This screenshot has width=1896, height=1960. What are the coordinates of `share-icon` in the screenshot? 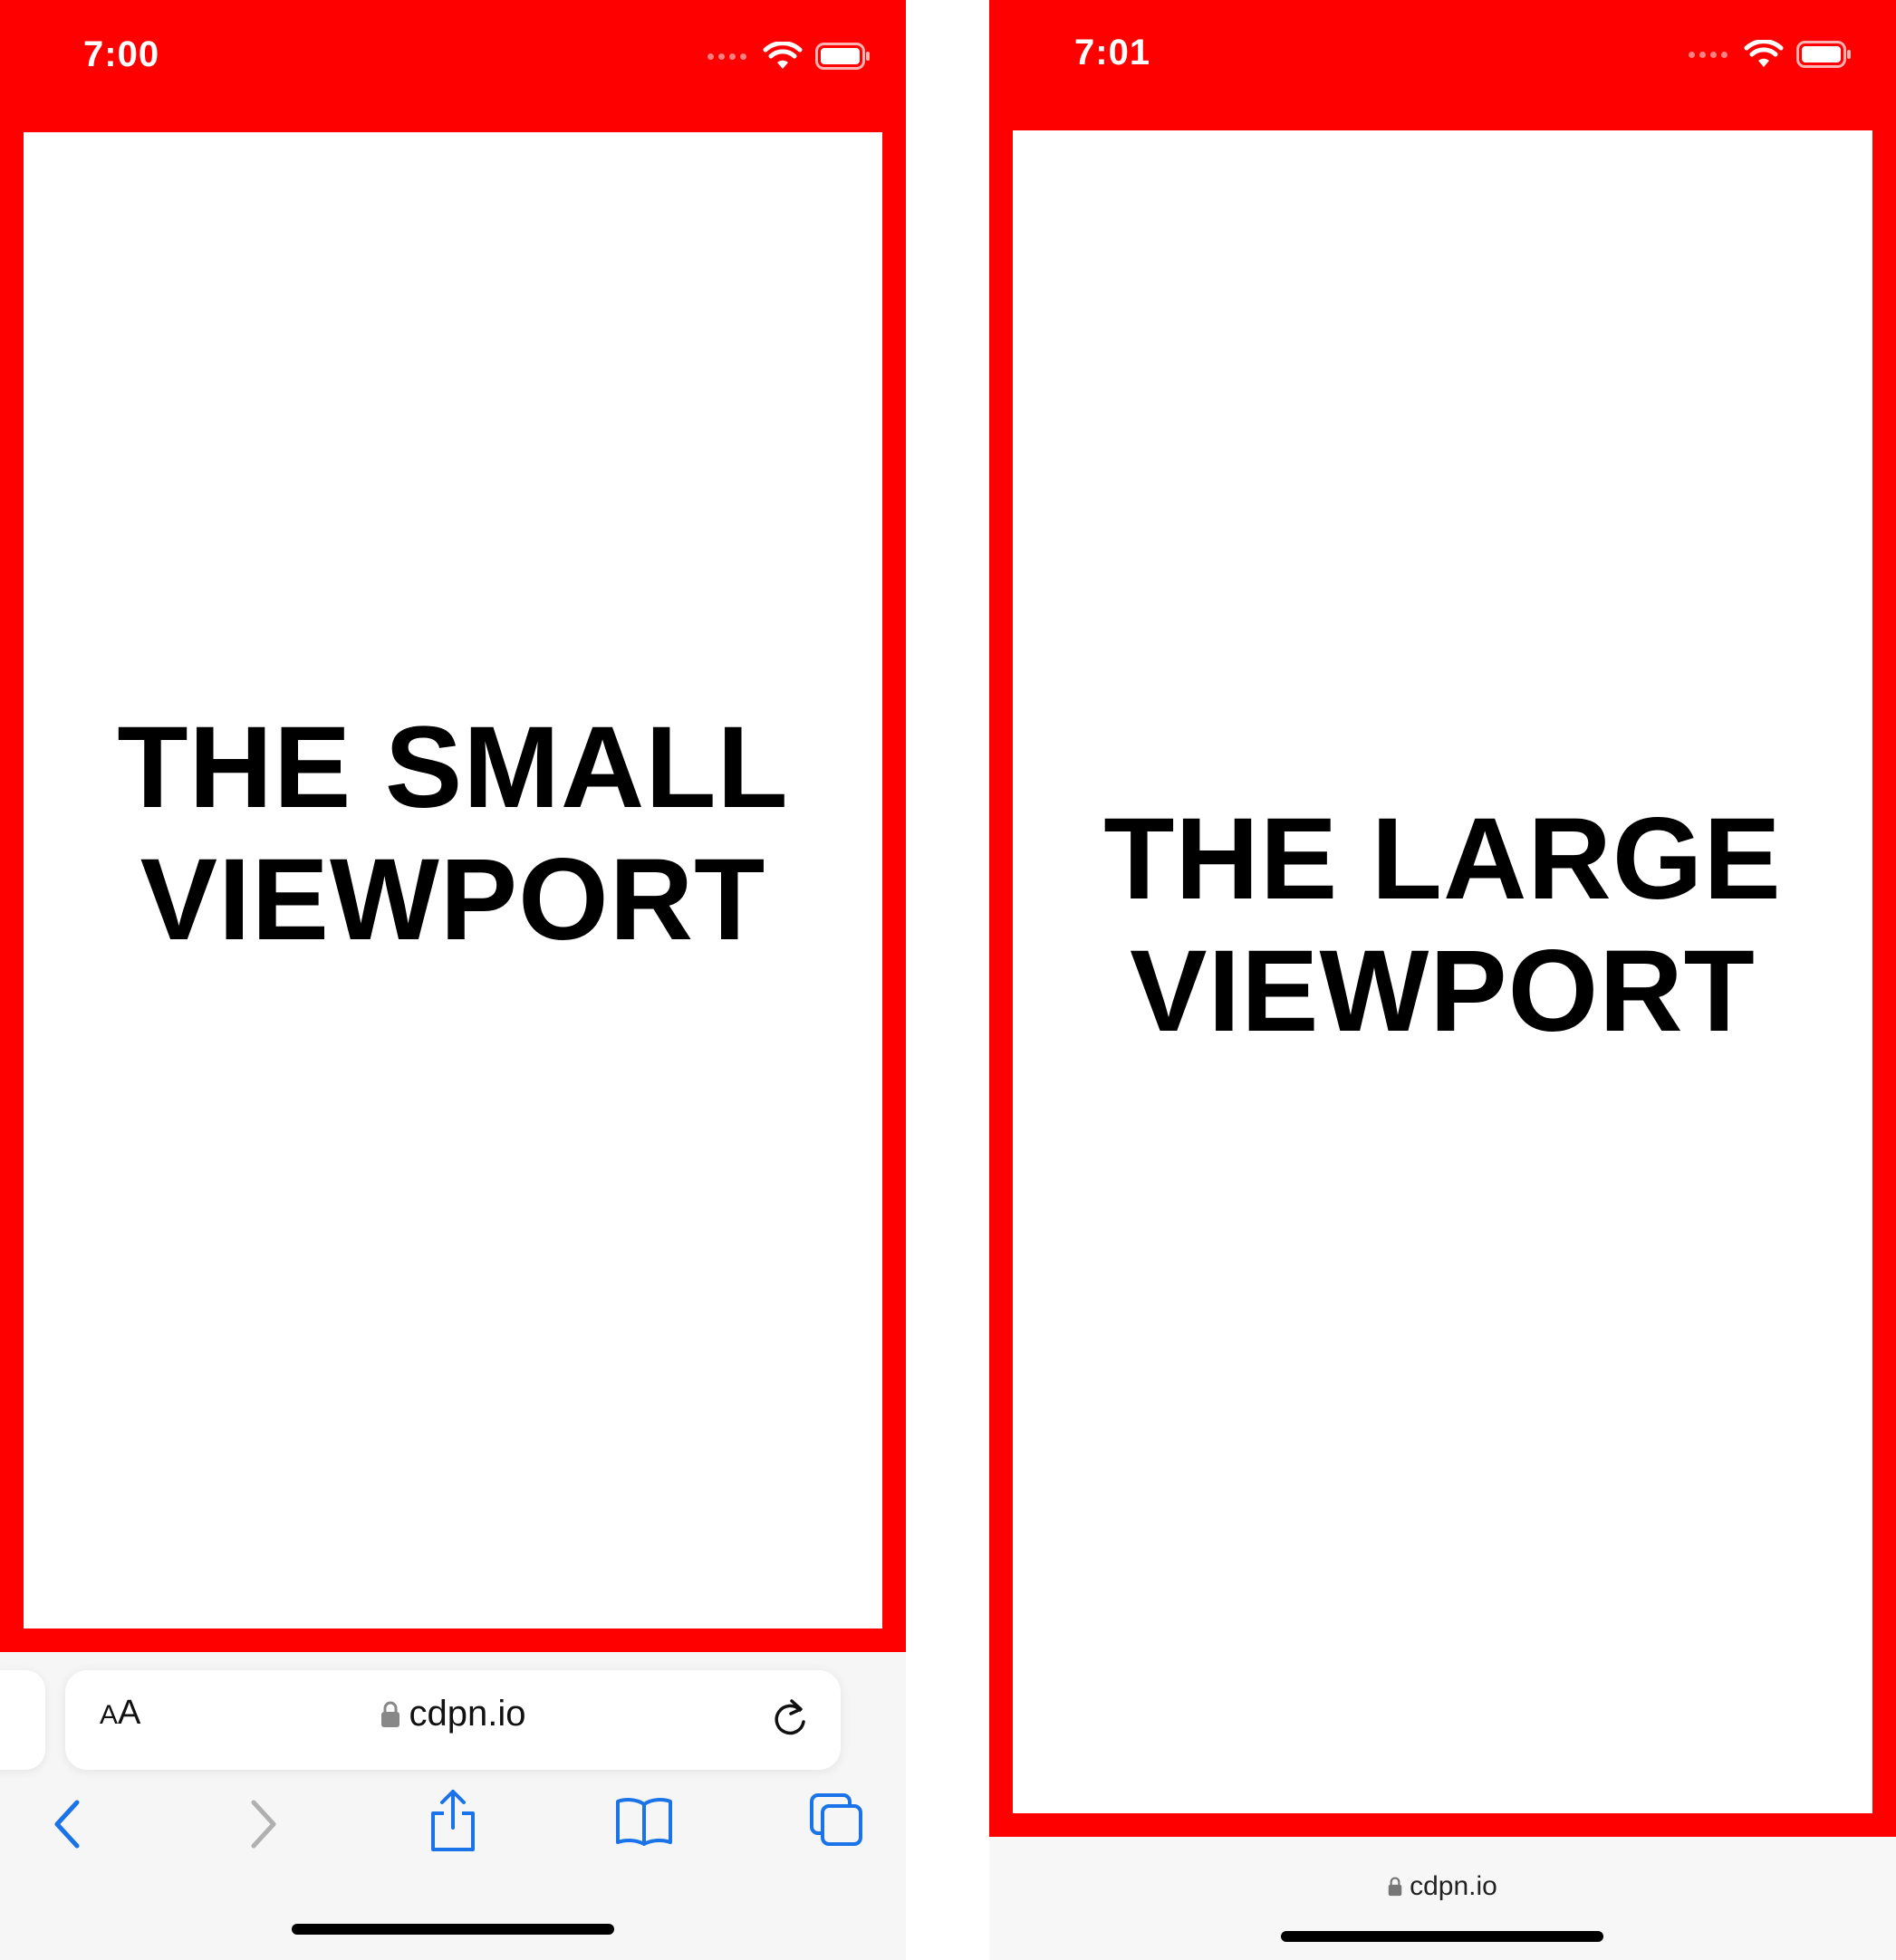 It's located at (453, 1820).